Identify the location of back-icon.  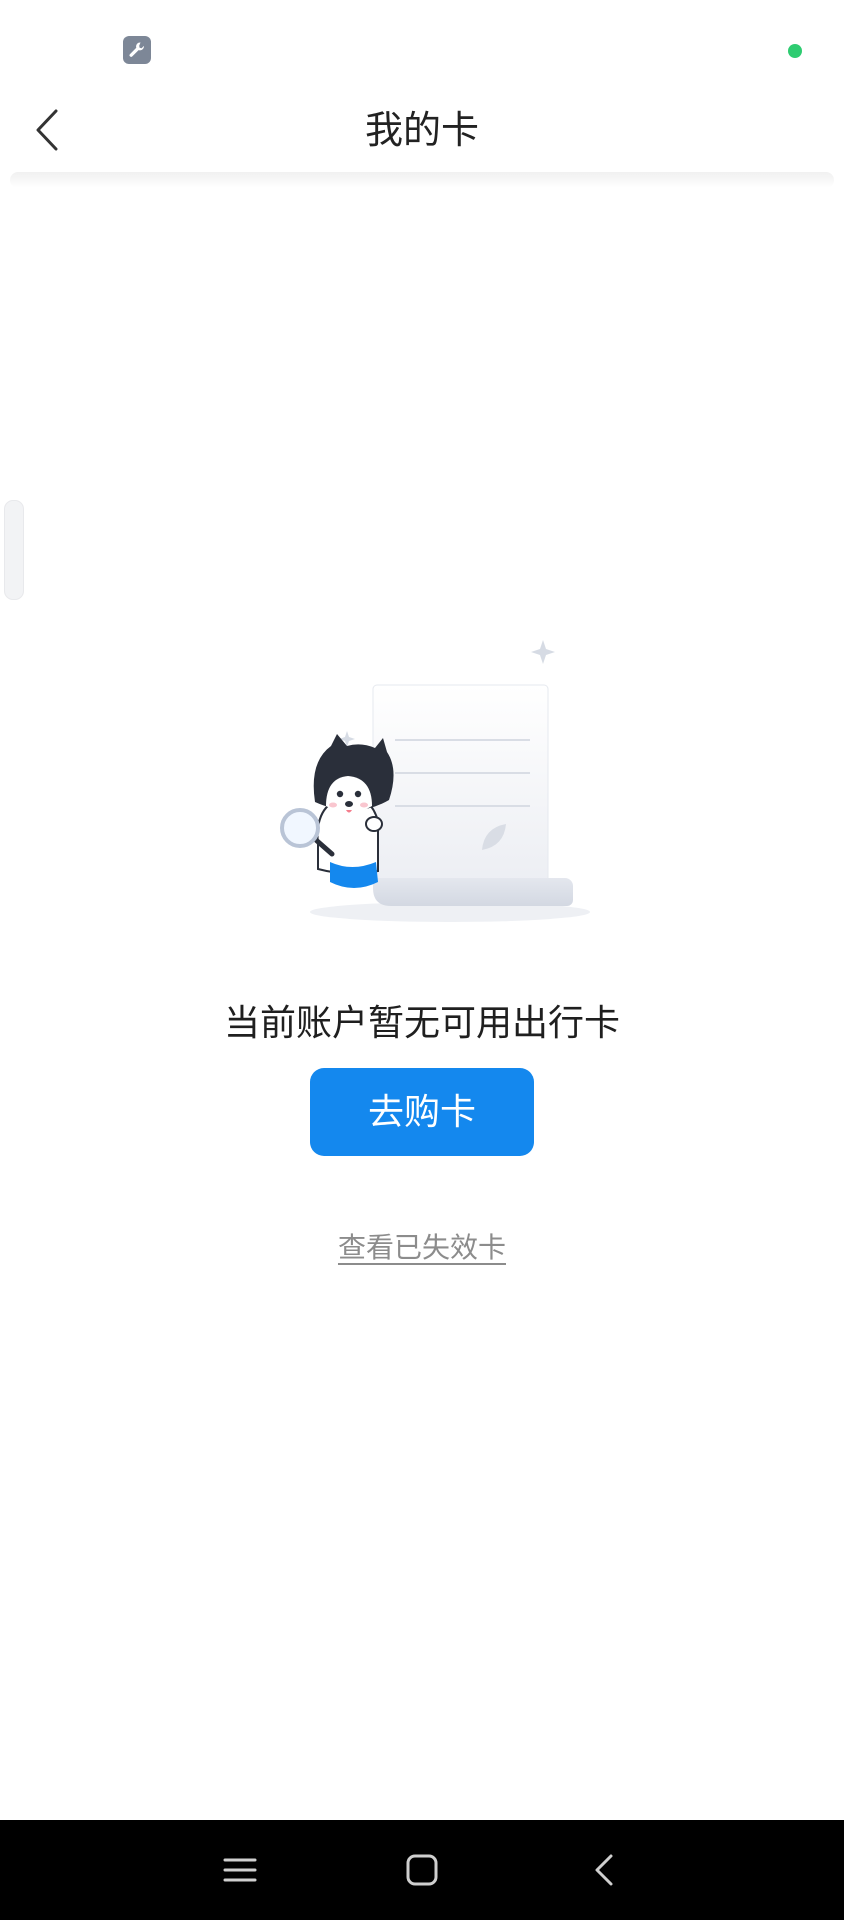
(604, 1870).